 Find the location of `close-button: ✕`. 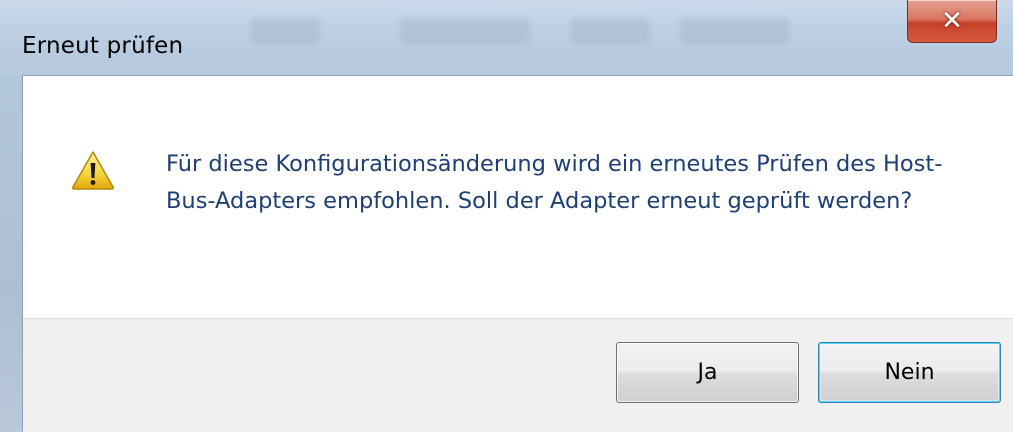

close-button: ✕ is located at coordinates (952, 21).